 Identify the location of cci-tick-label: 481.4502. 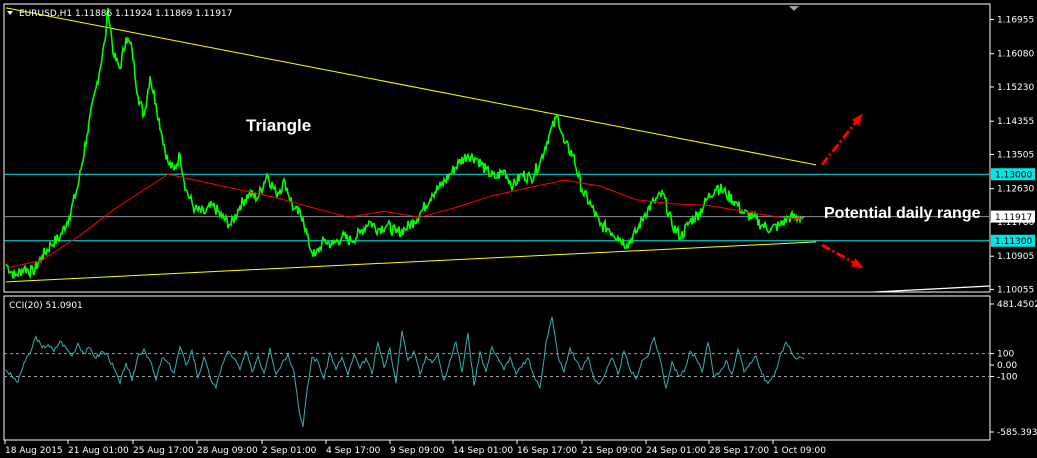
(1017, 305).